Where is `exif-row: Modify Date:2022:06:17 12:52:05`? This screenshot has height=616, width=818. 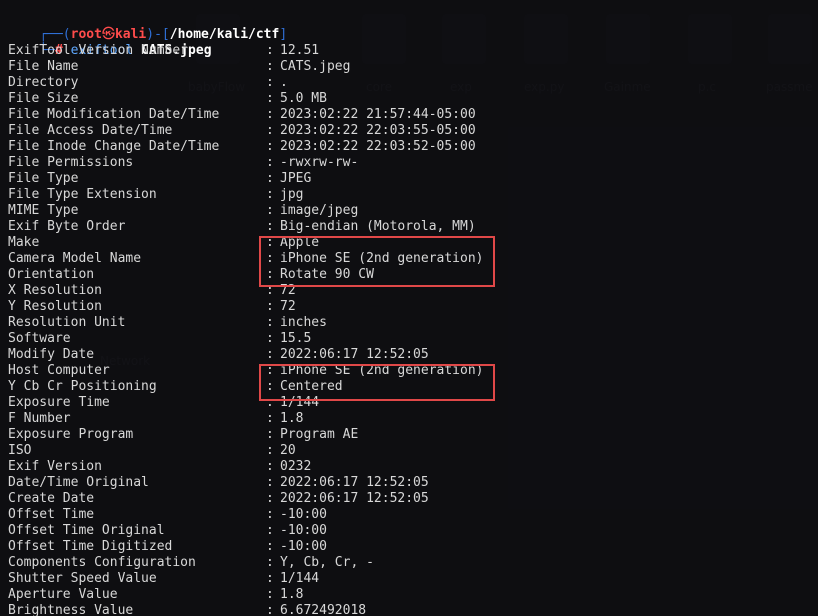 exif-row: Modify Date:2022:06:17 12:52:05 is located at coordinates (246, 355).